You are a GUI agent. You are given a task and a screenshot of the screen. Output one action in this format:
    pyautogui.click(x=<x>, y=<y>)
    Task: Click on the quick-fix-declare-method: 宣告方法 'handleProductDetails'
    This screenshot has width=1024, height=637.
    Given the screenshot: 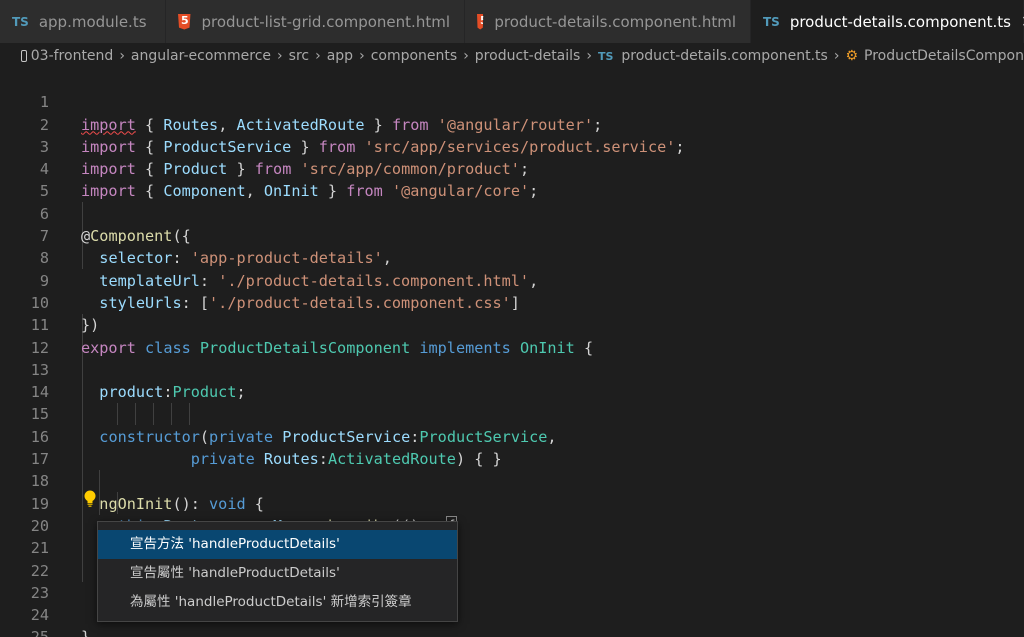 What is the action you would take?
    pyautogui.click(x=277, y=544)
    